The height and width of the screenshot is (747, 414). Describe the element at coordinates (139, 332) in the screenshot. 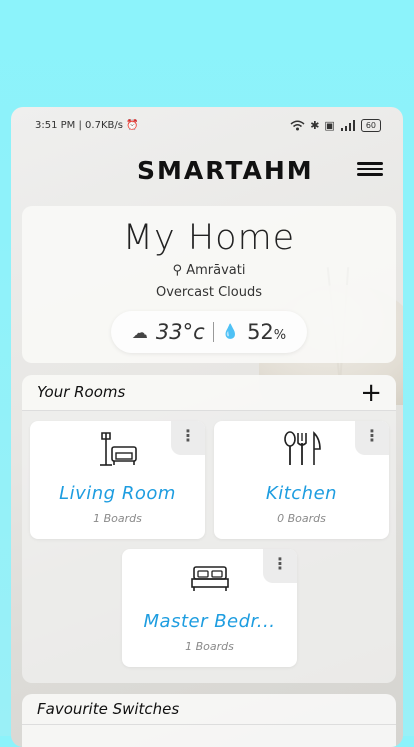

I see `cloud-icon: ☁` at that location.